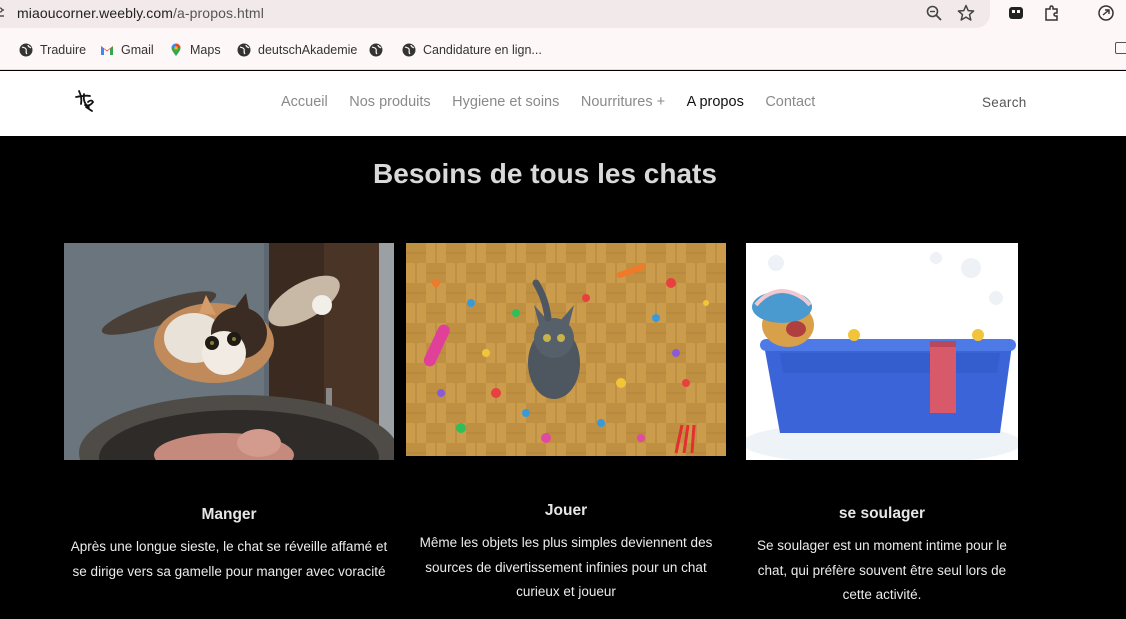  I want to click on address-bar: miaoucorner.weebly.com/a-propos.html, so click(495, 14).